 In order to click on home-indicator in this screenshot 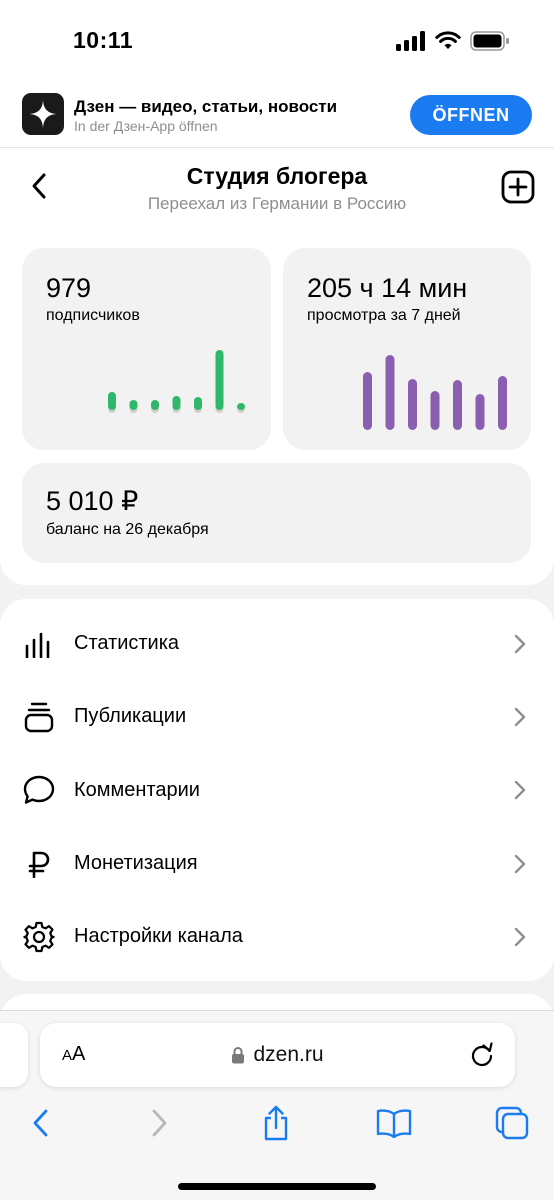, I will do `click(277, 1186)`.